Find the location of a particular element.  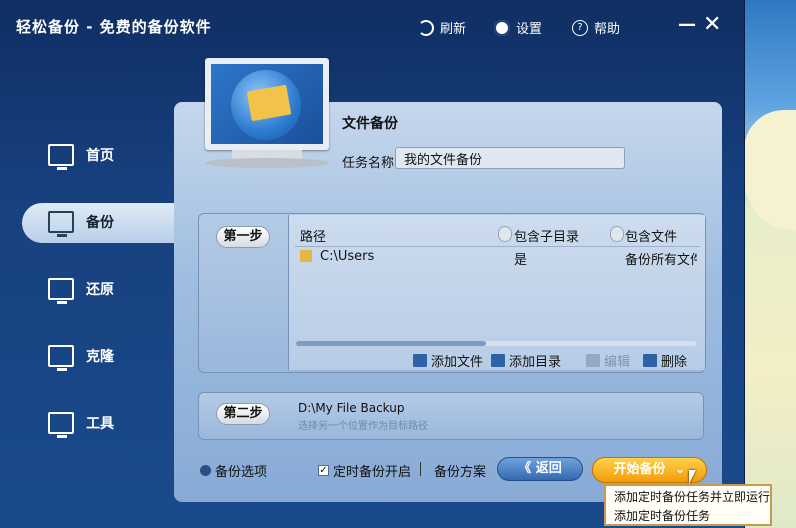

table-cell-files: 备份所有文件 is located at coordinates (661, 258).